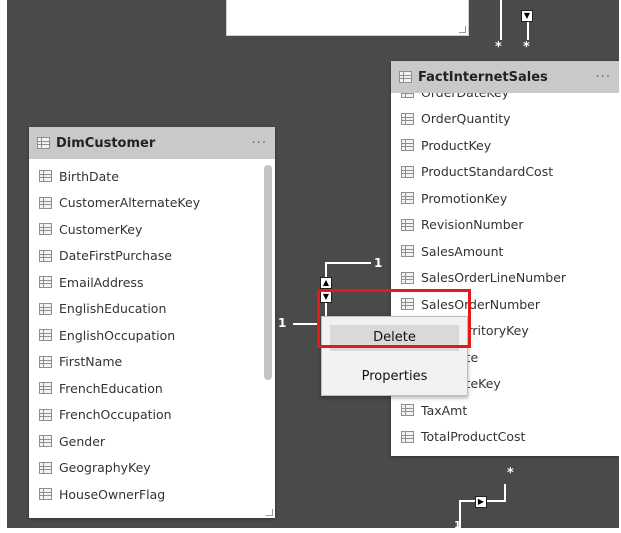 This screenshot has width=621, height=533. I want to click on field-row: TotalProductCost, so click(505, 437).